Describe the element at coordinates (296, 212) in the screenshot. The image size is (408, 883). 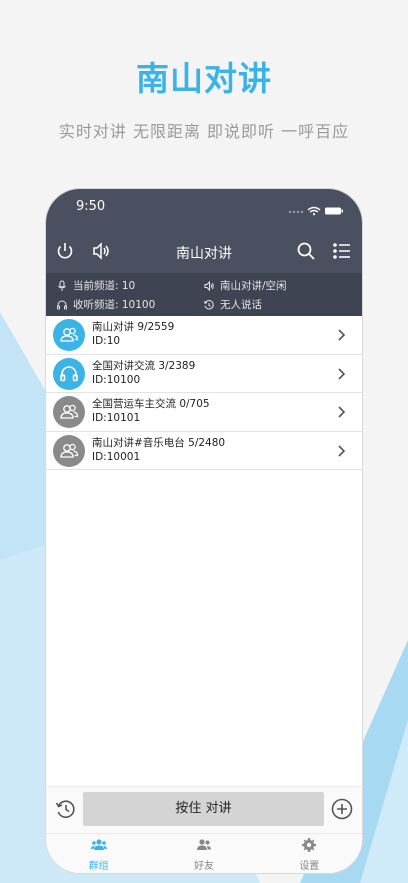
I see `signal-dots-icon` at that location.